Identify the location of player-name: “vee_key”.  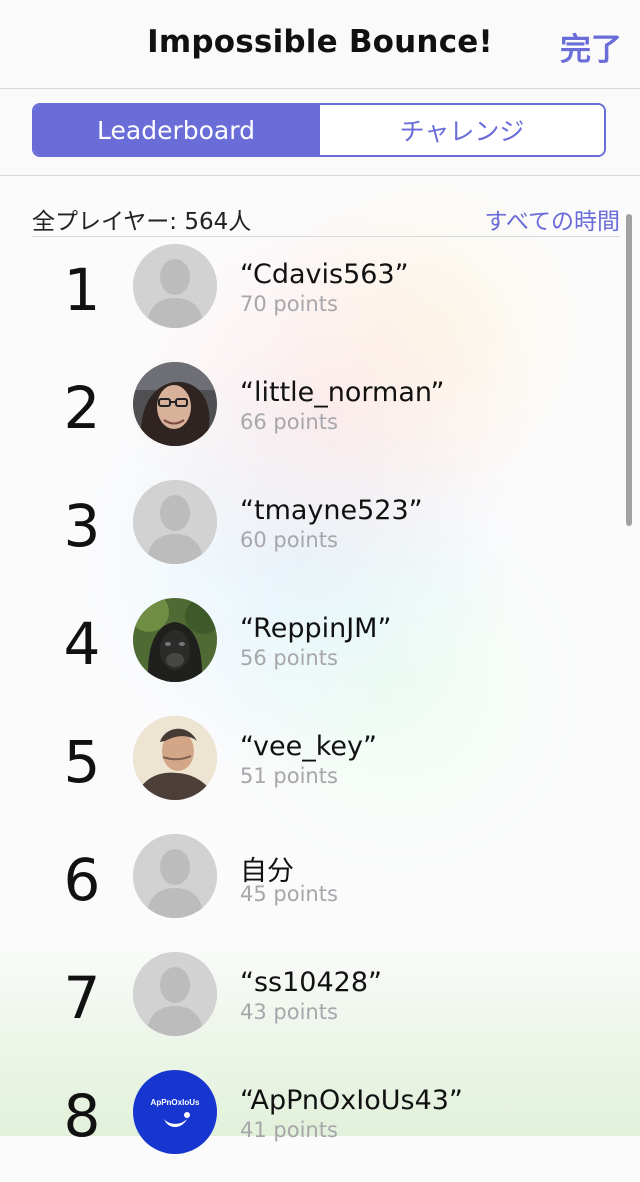
(308, 746).